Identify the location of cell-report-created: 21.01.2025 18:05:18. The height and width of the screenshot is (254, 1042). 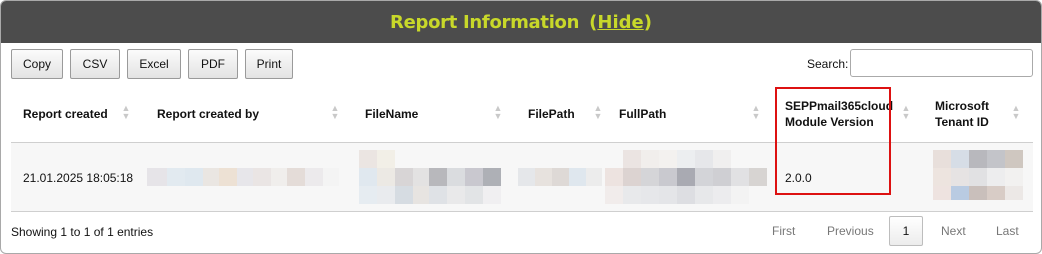
(78, 178).